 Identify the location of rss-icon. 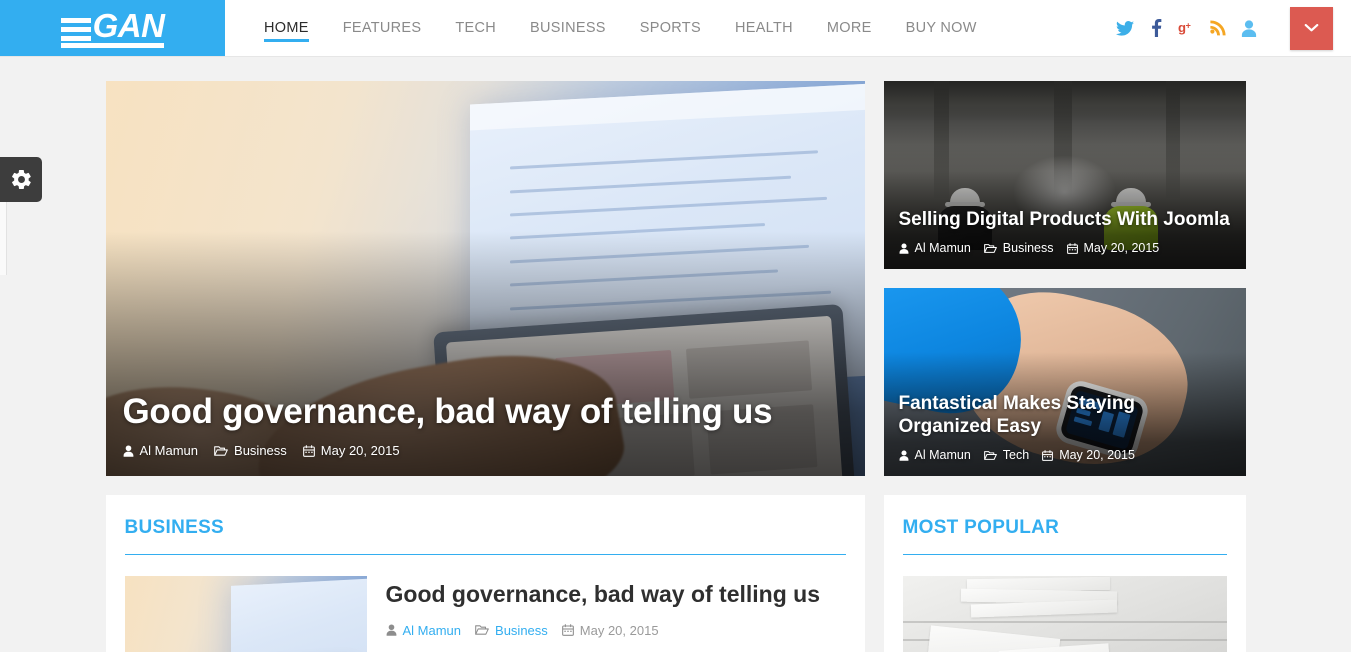
(1218, 28).